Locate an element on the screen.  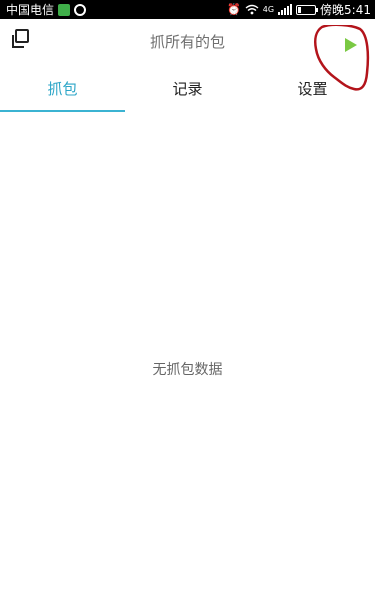
tab-bar: 抓包 记录 设置 is located at coordinates (187, 91).